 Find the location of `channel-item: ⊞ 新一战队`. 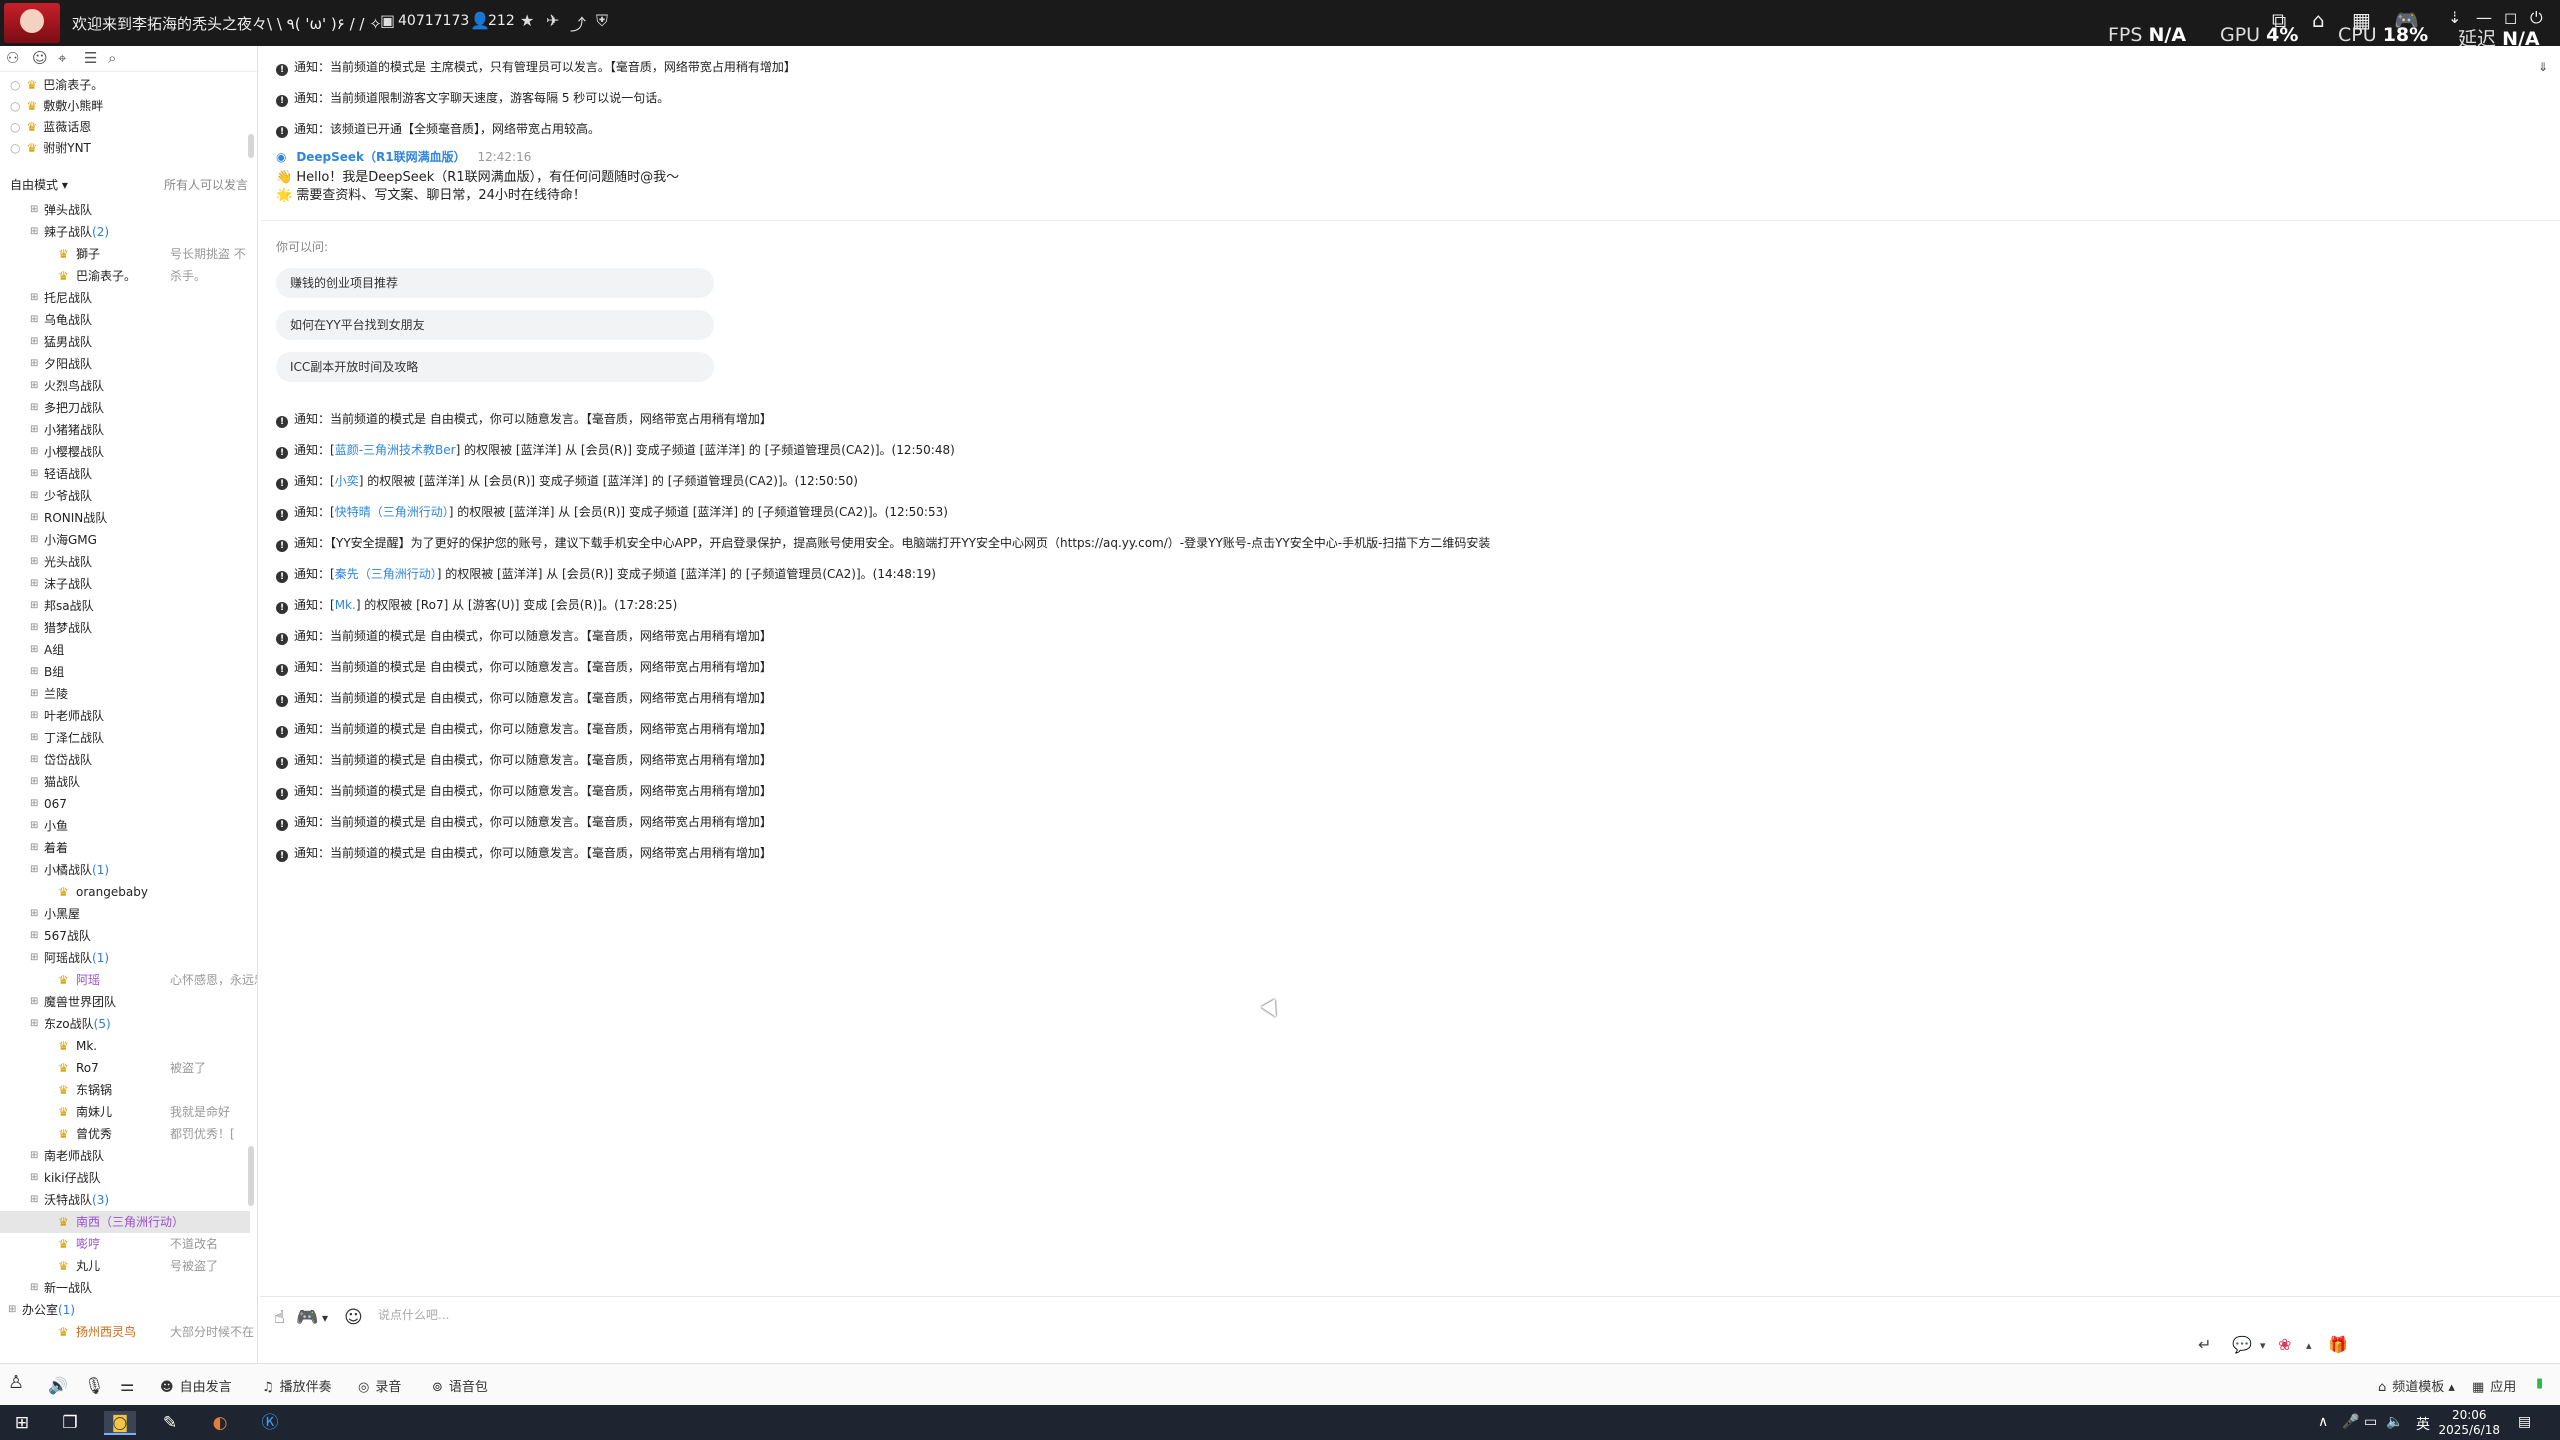

channel-item: ⊞ 新一战队 is located at coordinates (125, 1288).